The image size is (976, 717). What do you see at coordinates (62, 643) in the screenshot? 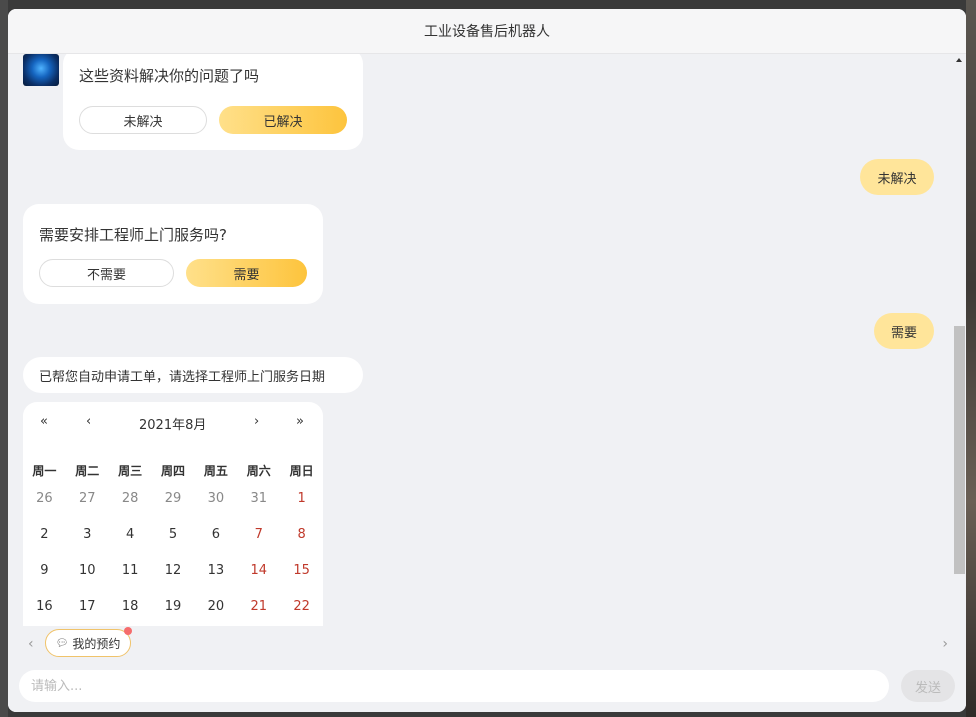
I see `chat-bubble-icon: 💬︎` at bounding box center [62, 643].